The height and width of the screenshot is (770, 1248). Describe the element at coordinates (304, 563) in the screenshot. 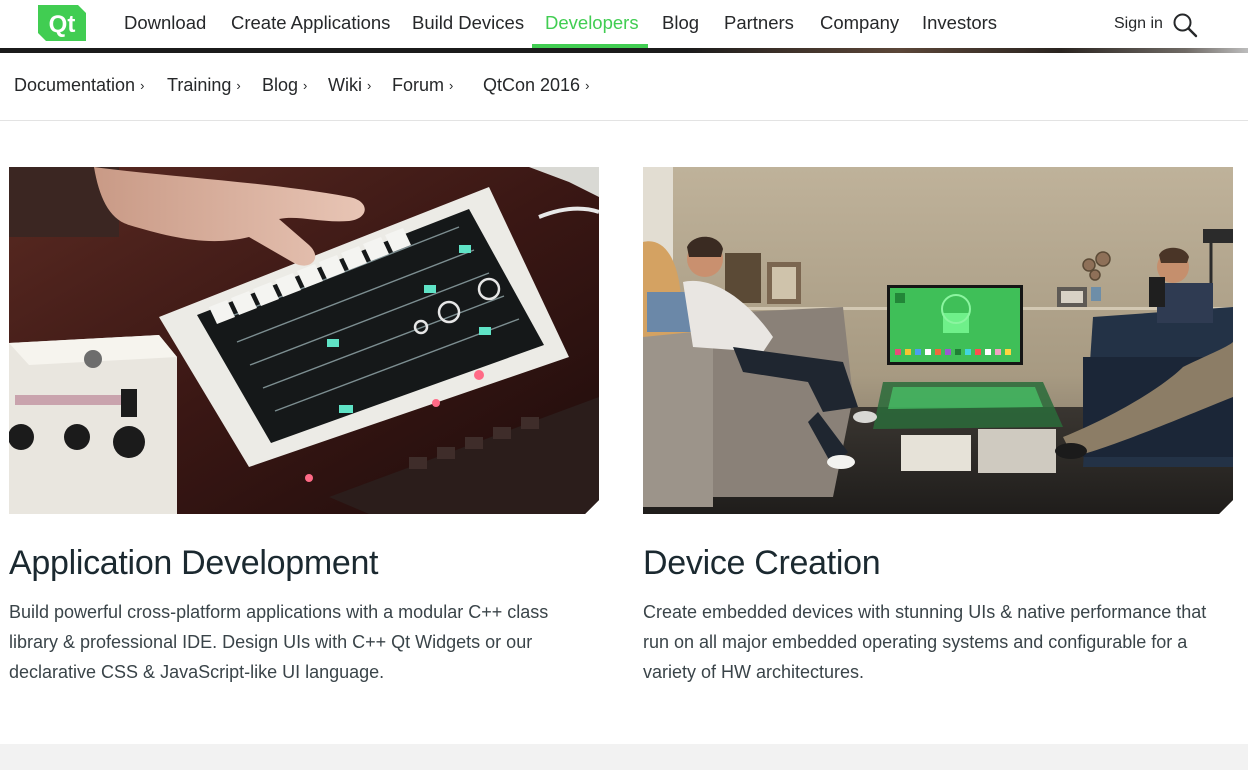

I see `card-title: Application Development` at that location.